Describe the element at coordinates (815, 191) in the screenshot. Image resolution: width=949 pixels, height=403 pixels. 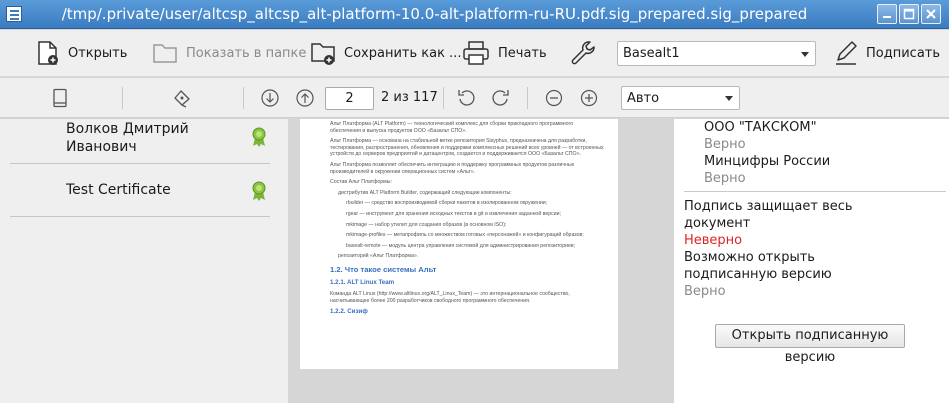
I see `divider` at that location.